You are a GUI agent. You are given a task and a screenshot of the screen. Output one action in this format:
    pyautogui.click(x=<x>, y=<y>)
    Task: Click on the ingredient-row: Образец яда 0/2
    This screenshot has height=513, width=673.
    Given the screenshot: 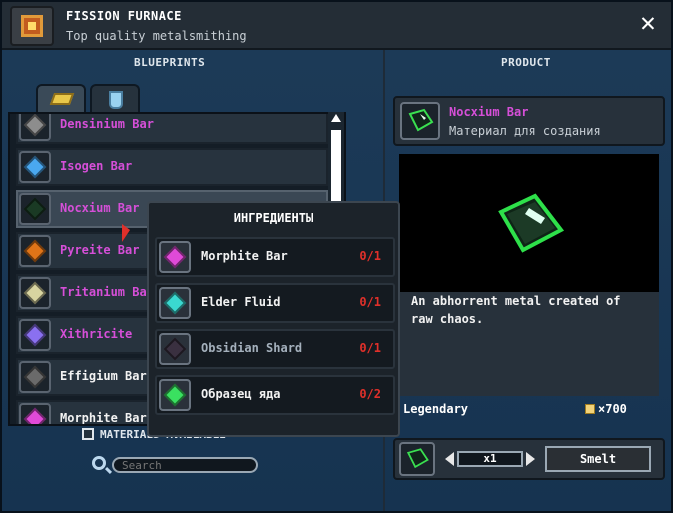 What is the action you would take?
    pyautogui.click(x=275, y=395)
    